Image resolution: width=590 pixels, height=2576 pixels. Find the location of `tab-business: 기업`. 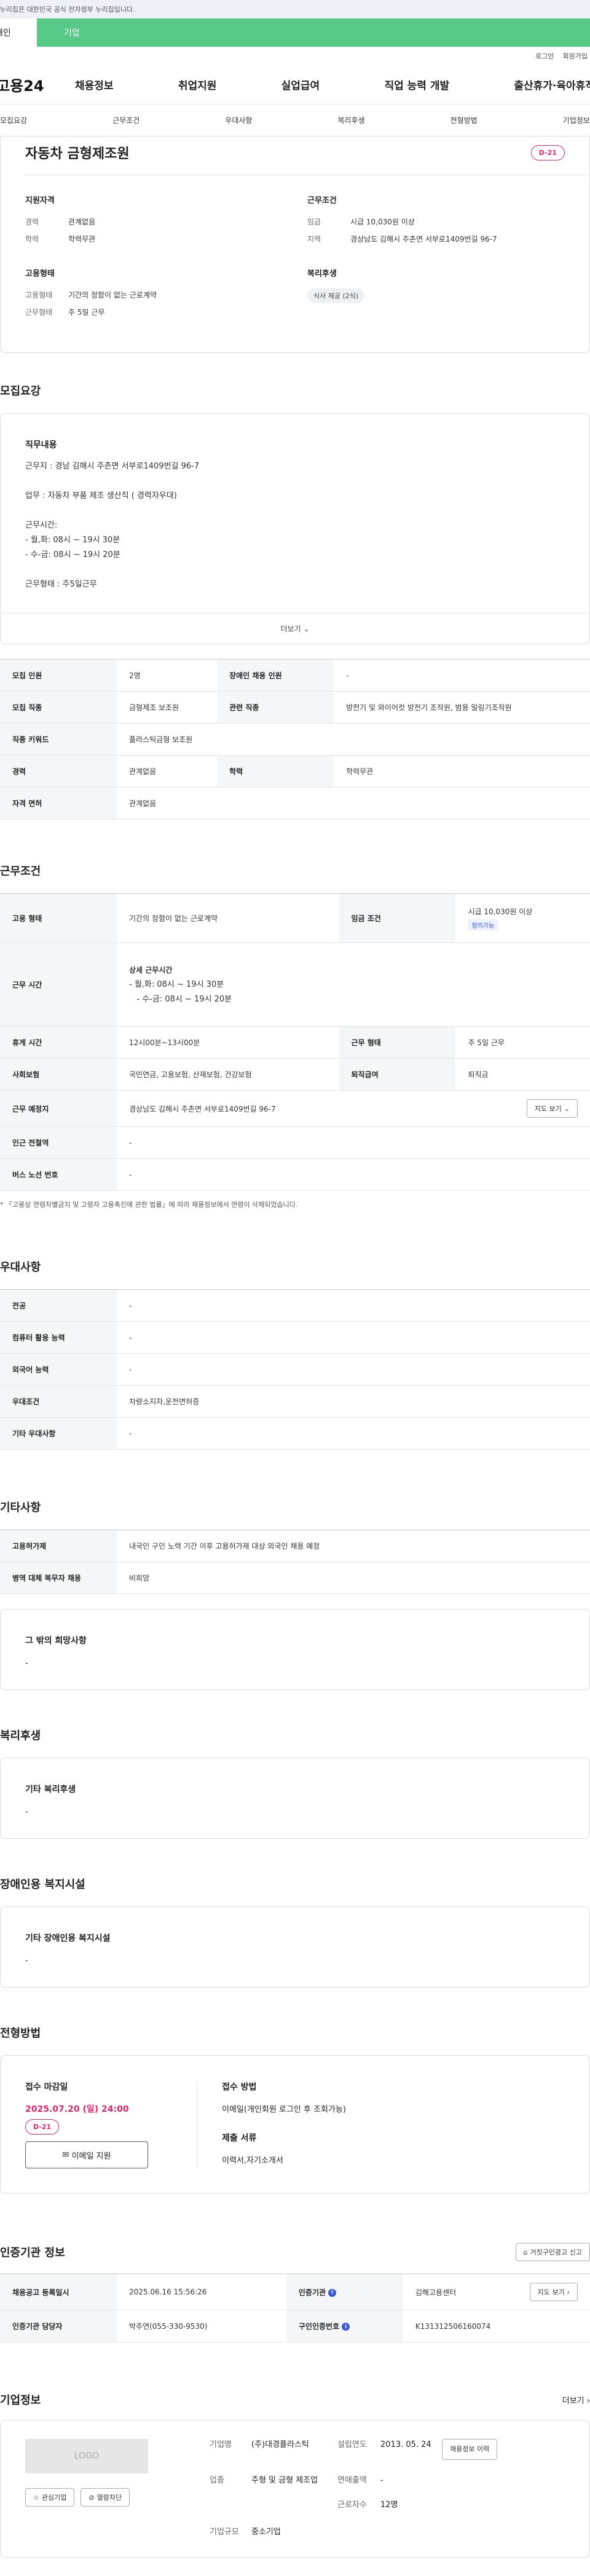

tab-business: 기업 is located at coordinates (314, 32).